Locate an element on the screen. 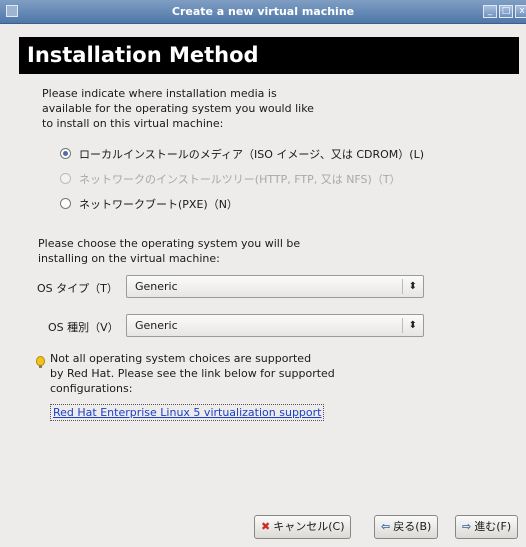 This screenshot has height=547, width=526. forward-button-label: 進む(F) is located at coordinates (493, 526).